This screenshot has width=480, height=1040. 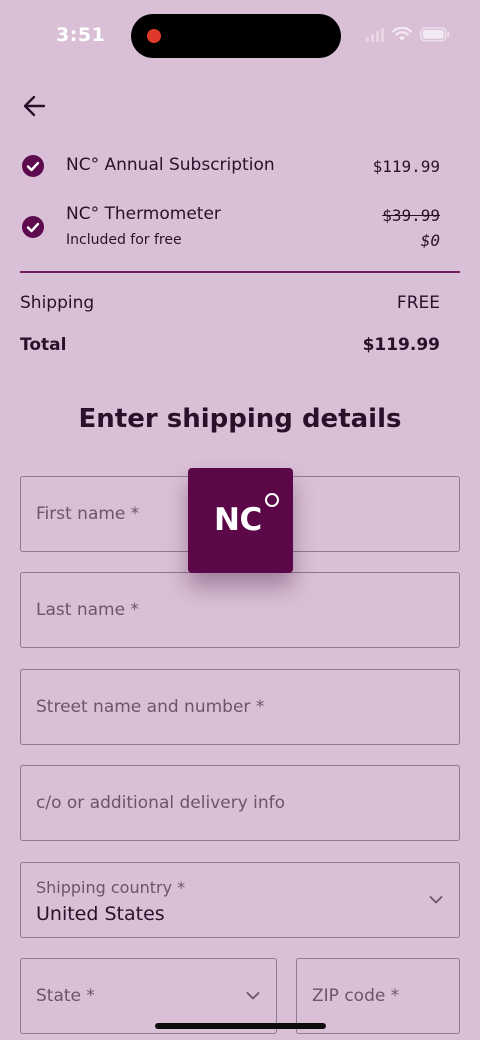 What do you see at coordinates (240, 610) in the screenshot?
I see `last-name-field: Last name *` at bounding box center [240, 610].